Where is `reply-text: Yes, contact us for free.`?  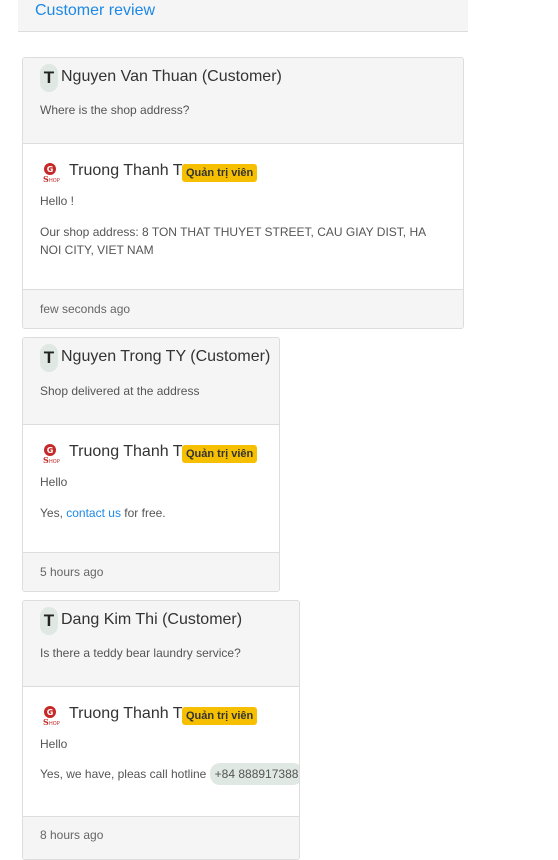 reply-text: Yes, contact us for free. is located at coordinates (103, 513).